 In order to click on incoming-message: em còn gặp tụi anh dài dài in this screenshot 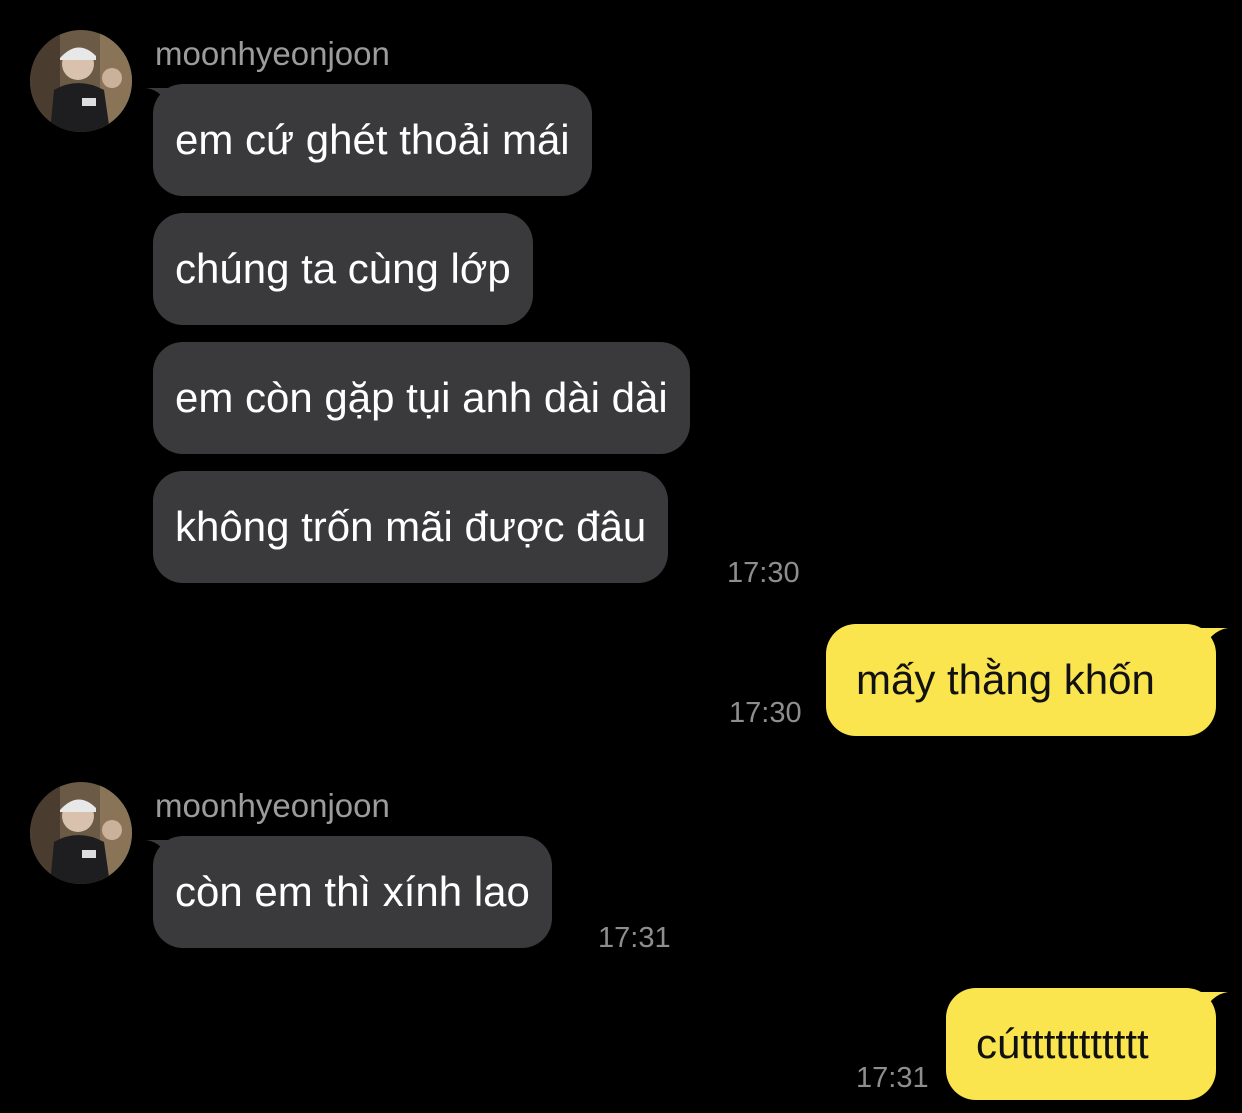, I will do `click(421, 398)`.